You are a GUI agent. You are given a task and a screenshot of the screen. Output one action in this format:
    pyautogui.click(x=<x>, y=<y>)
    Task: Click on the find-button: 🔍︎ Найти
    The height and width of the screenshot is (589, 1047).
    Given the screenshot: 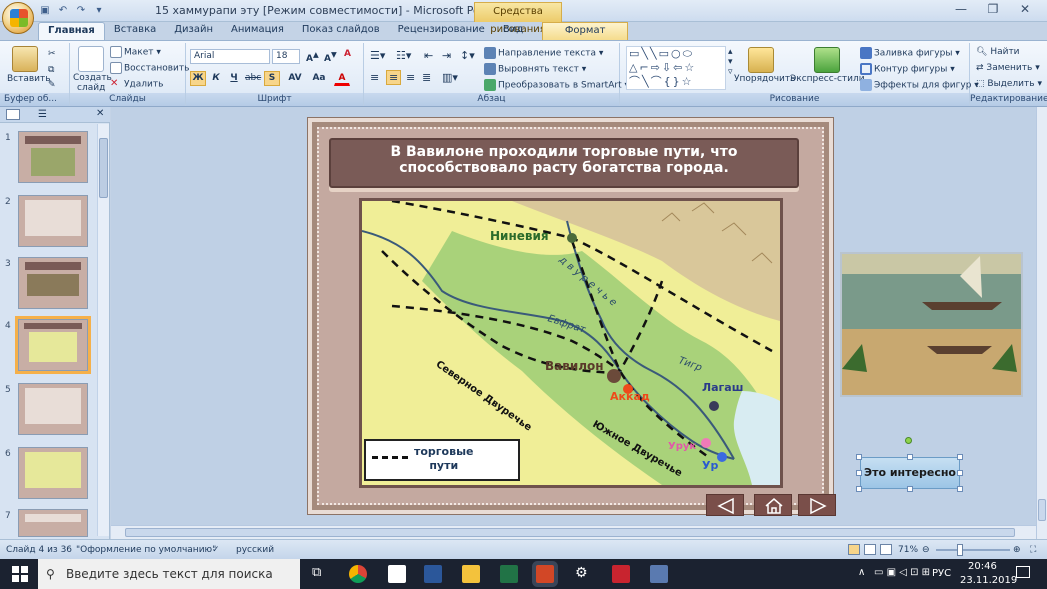 What is the action you would take?
    pyautogui.click(x=998, y=52)
    